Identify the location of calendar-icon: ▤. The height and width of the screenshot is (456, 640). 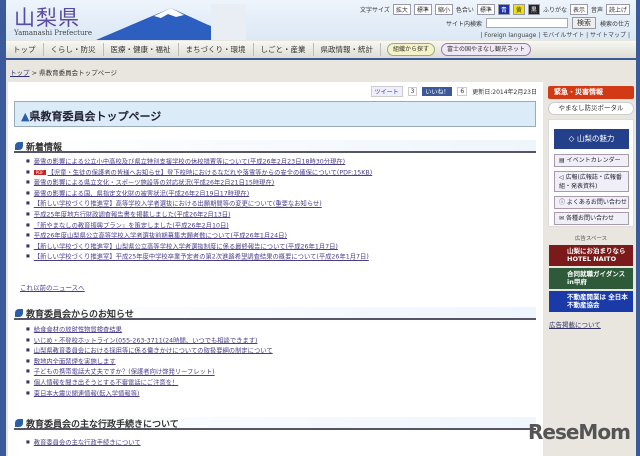
(563, 160).